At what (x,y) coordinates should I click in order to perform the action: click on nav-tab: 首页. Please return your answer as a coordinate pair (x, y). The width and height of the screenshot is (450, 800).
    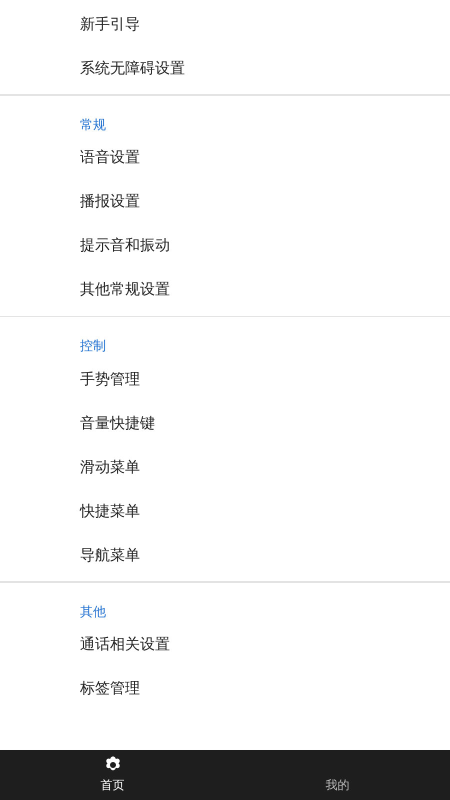
    Looking at the image, I should click on (112, 775).